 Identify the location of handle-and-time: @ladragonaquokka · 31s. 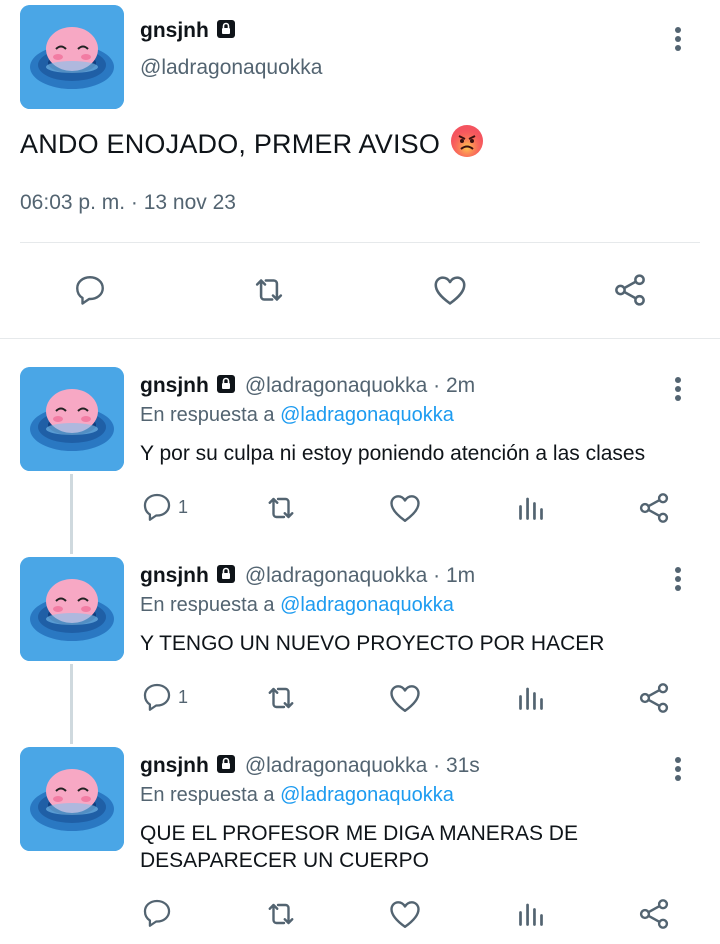
(362, 766).